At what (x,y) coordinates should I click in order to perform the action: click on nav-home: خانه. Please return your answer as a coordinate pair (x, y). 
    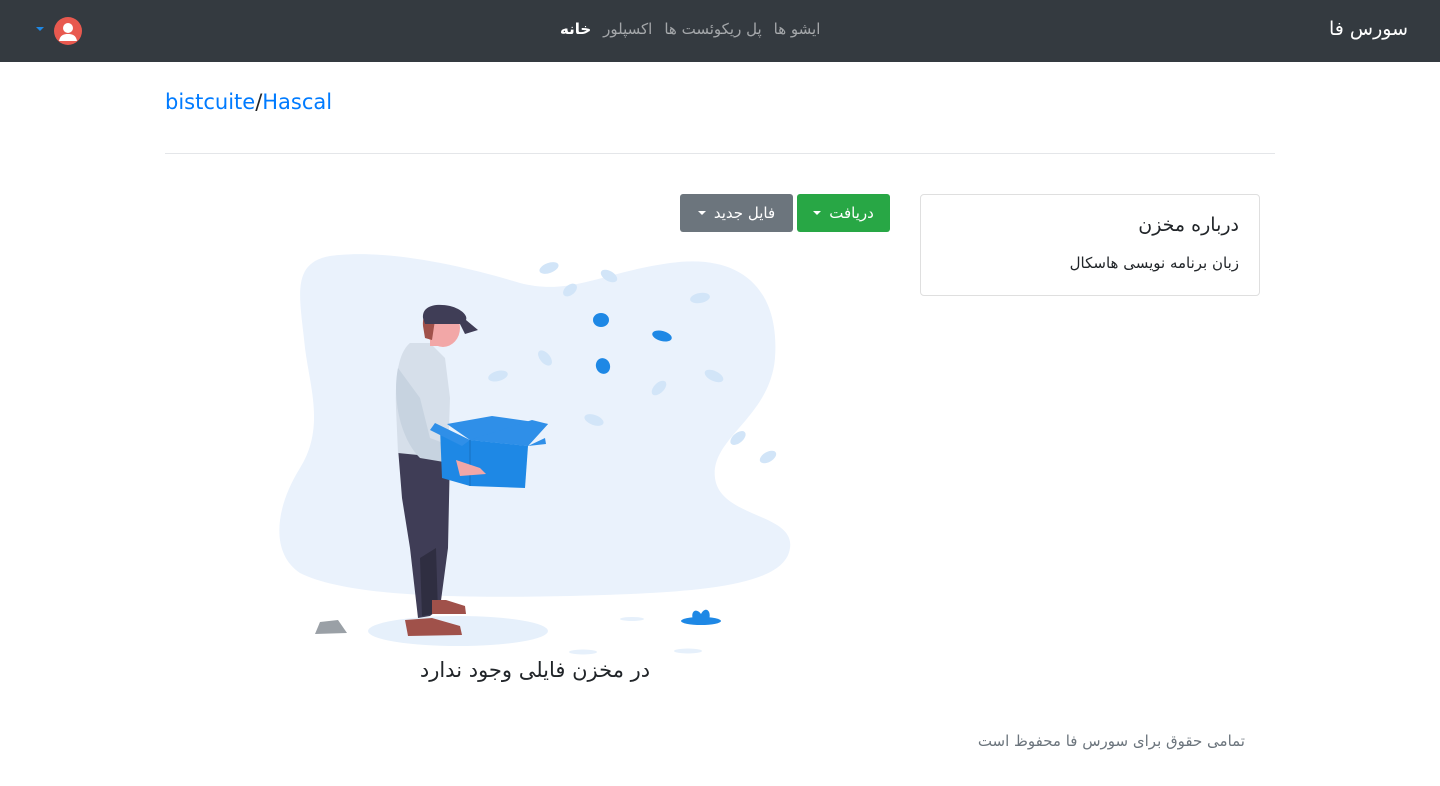
    Looking at the image, I should click on (575, 29).